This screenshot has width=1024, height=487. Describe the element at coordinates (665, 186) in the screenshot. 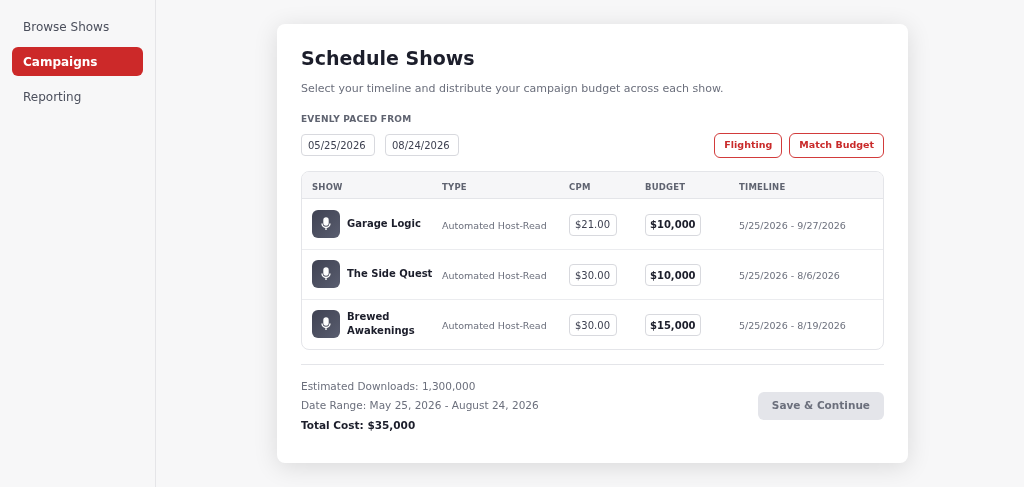

I see `column-header: BUDGET` at that location.